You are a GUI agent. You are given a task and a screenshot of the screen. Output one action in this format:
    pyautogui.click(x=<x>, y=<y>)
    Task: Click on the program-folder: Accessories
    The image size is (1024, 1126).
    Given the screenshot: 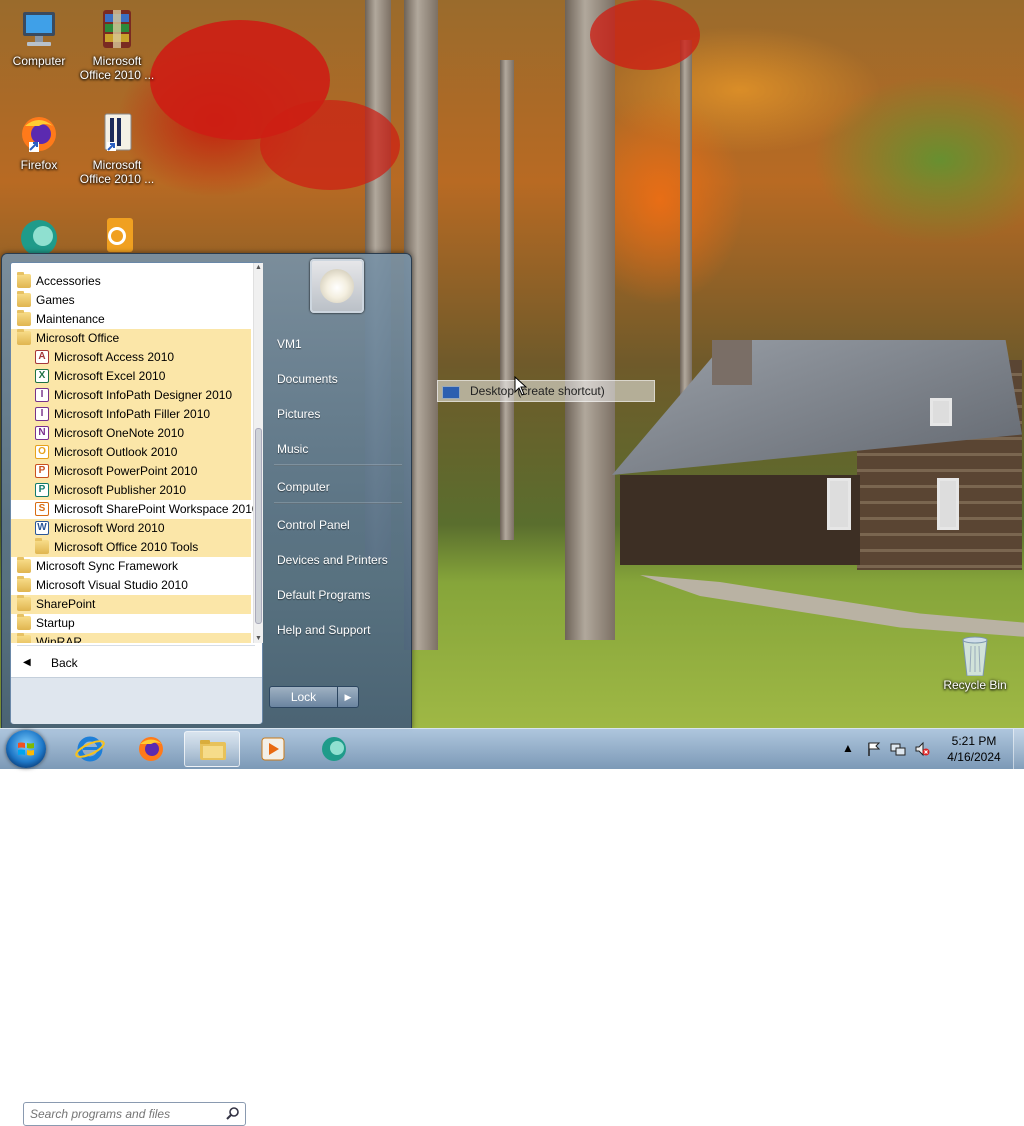 What is the action you would take?
    pyautogui.click(x=131, y=281)
    